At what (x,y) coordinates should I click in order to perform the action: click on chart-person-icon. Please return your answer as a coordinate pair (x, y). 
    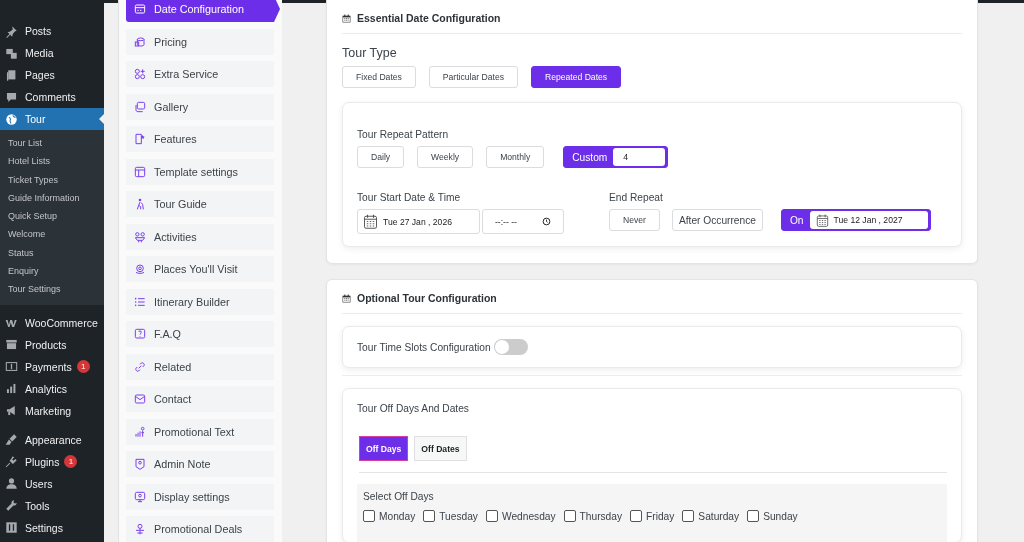
    Looking at the image, I should click on (140, 431).